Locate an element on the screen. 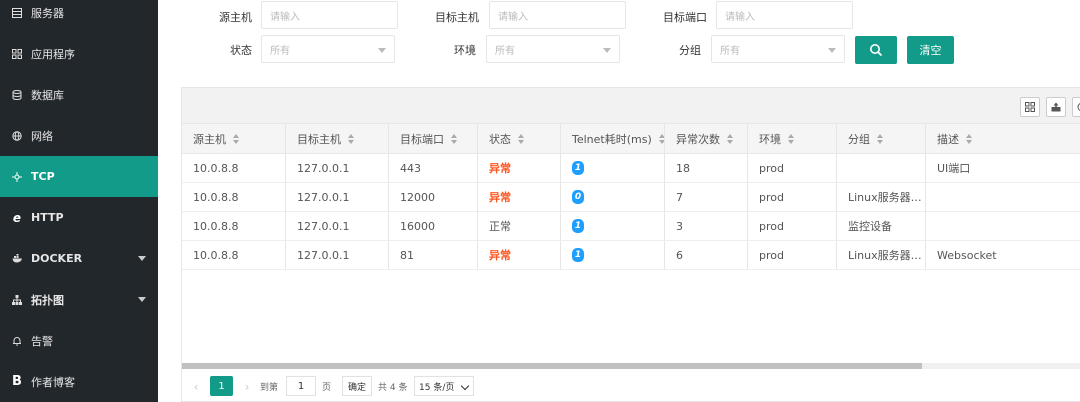 The width and height of the screenshot is (1080, 402). group-select: 所有 is located at coordinates (778, 49).